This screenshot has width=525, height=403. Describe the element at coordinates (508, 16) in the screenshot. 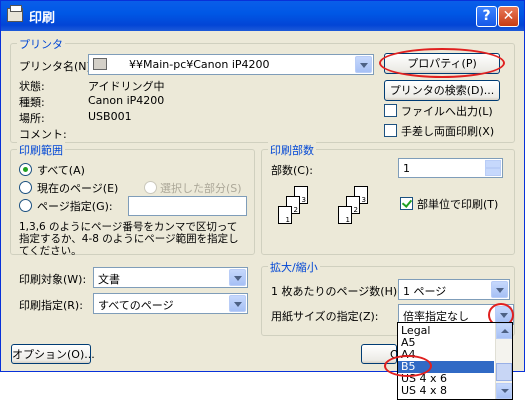

I see `close-button: ✕` at that location.